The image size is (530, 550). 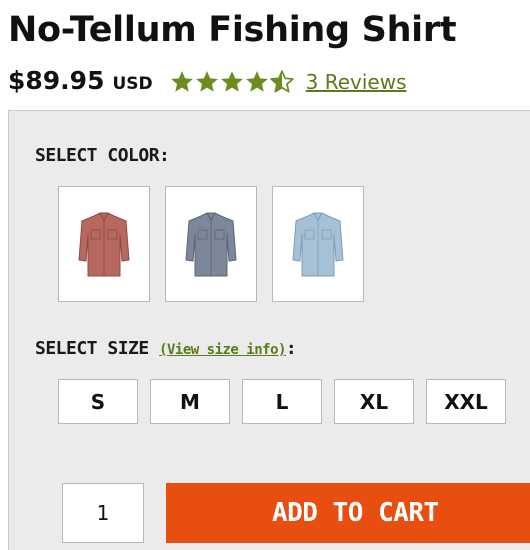 What do you see at coordinates (232, 30) in the screenshot?
I see `product-title: No-Tellum Fishing Shirt` at bounding box center [232, 30].